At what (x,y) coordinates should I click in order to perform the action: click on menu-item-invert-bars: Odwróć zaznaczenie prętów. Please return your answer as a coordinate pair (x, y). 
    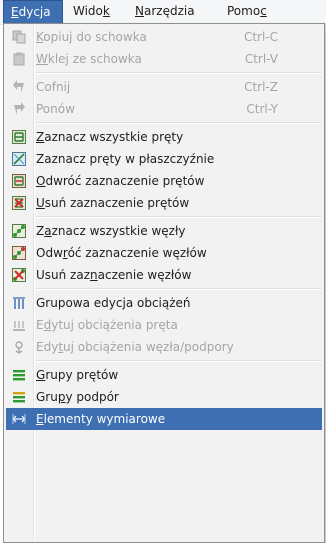
    Looking at the image, I should click on (164, 181).